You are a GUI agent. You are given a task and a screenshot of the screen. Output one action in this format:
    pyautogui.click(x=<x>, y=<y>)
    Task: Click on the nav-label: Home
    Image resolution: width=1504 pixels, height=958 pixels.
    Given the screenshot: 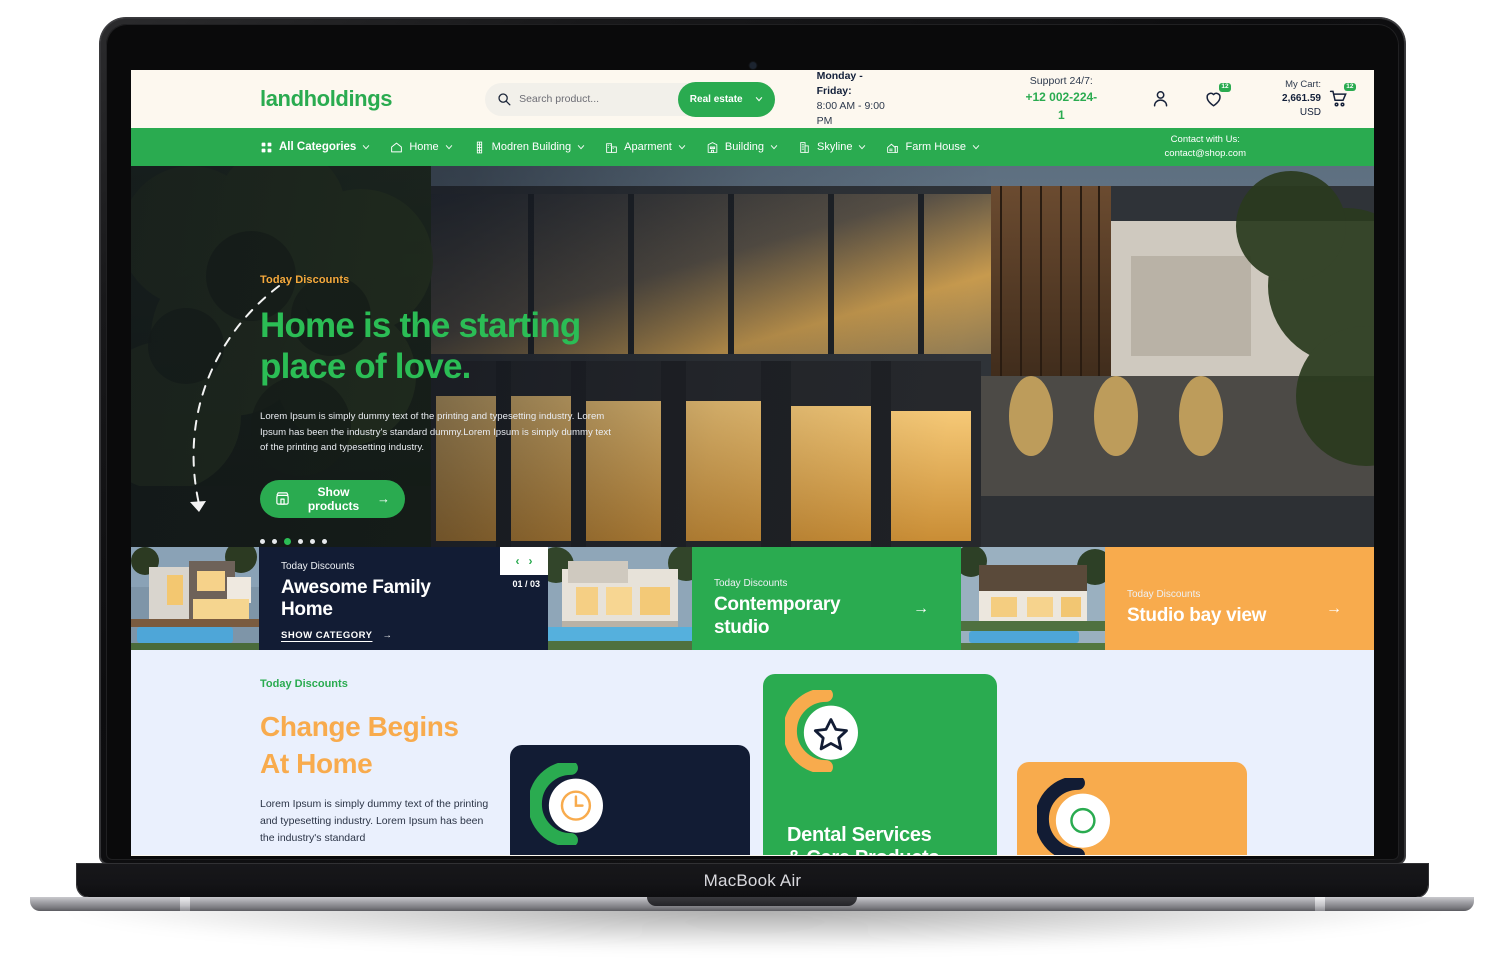 What is the action you would take?
    pyautogui.click(x=424, y=147)
    